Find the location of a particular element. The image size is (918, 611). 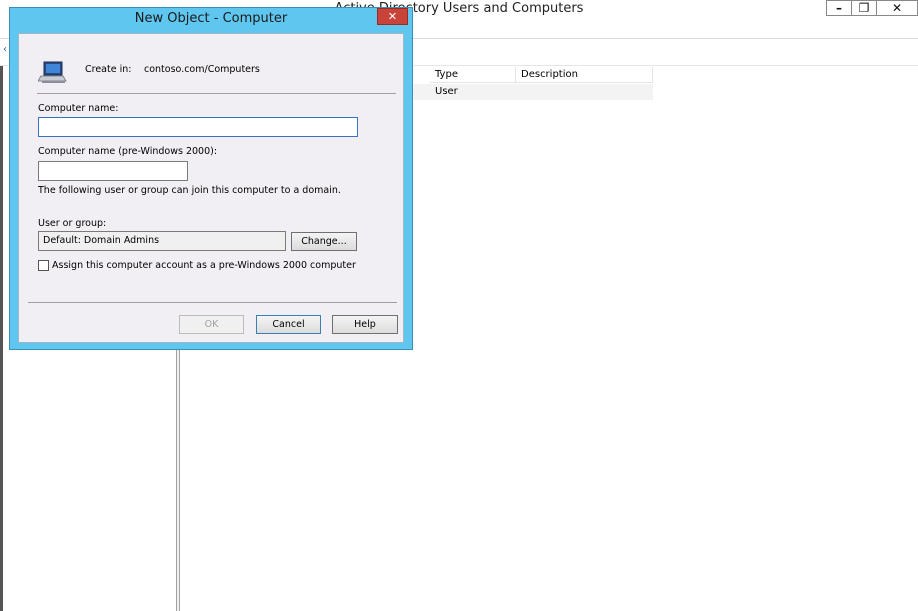

dialog-close-button: ✕ is located at coordinates (392, 16).